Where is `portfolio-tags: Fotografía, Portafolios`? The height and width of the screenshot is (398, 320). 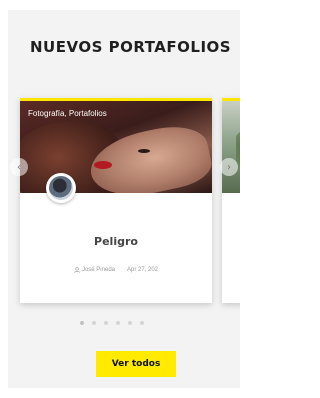
portfolio-tags: Fotografía, Portafolios is located at coordinates (67, 113).